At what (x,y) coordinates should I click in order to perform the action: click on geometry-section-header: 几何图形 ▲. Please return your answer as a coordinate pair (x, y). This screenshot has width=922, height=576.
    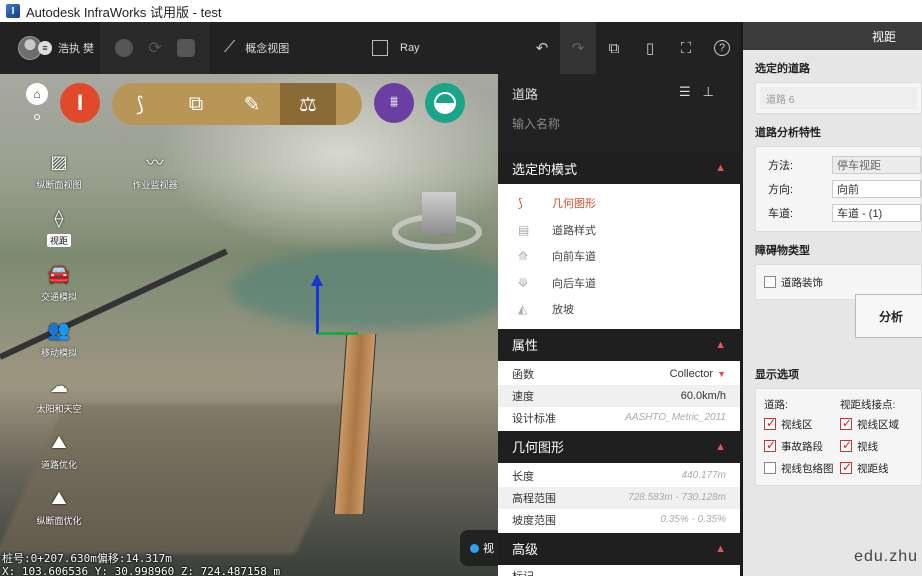
    Looking at the image, I should click on (619, 446).